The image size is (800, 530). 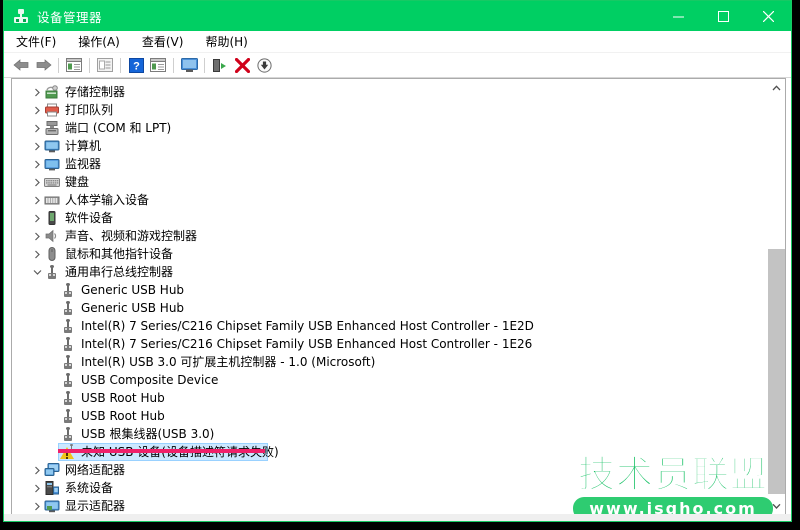 What do you see at coordinates (723, 16) in the screenshot?
I see `maximize-button` at bounding box center [723, 16].